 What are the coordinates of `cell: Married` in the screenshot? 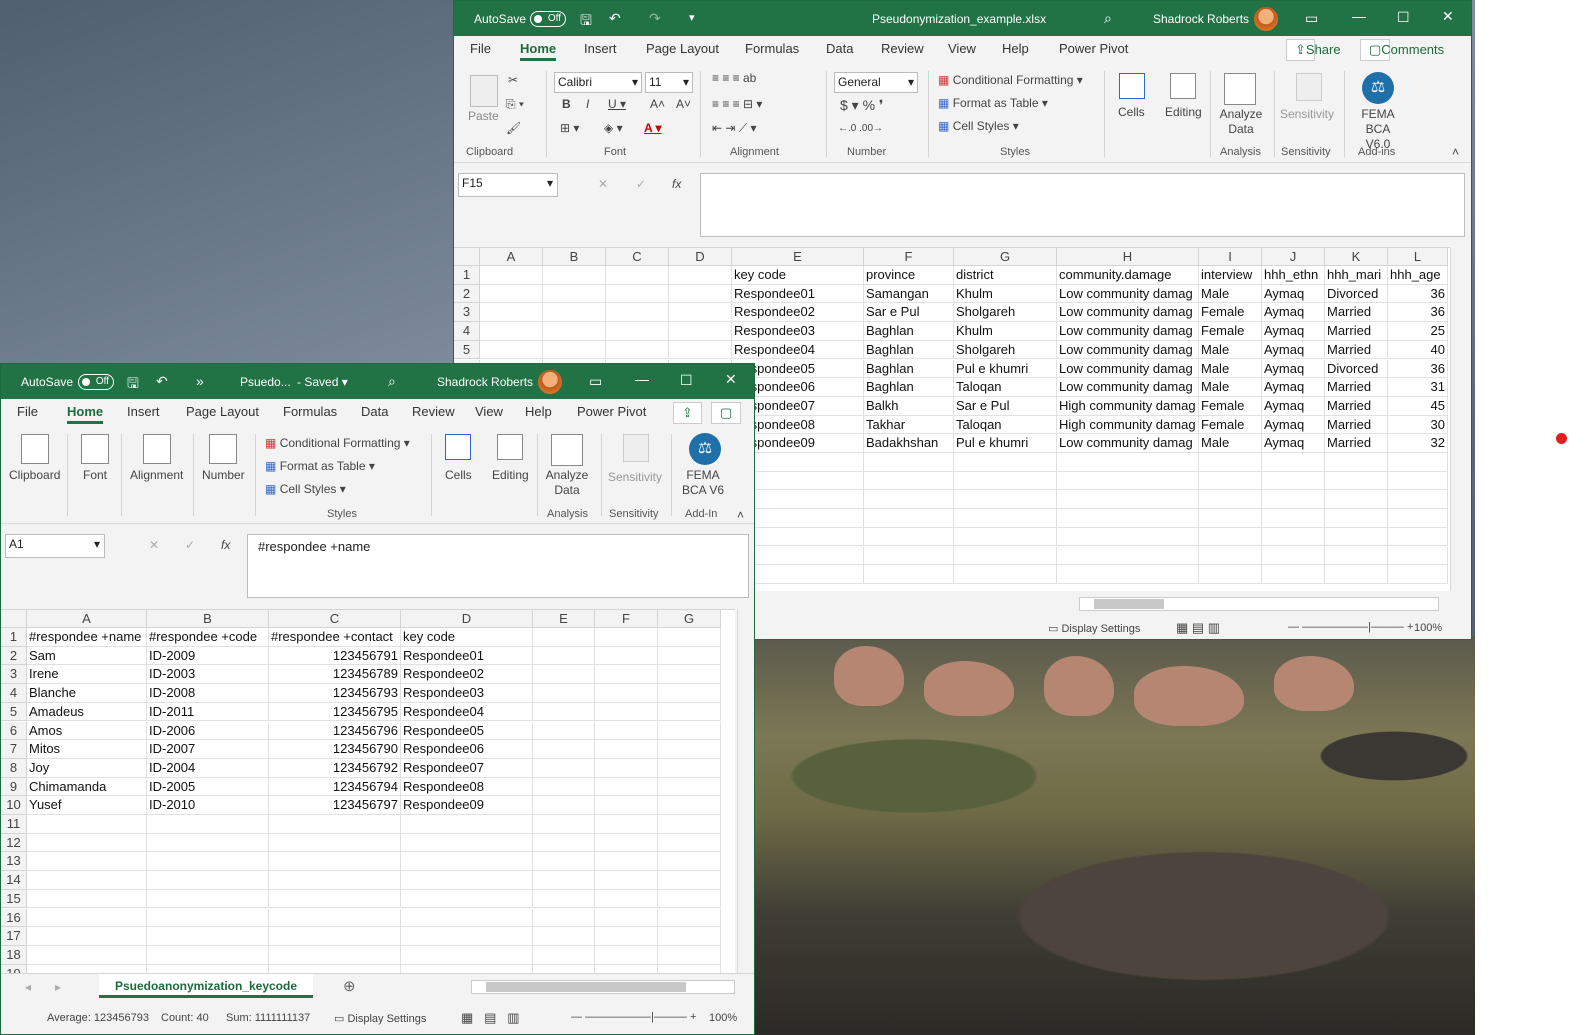 It's located at (1356, 443).